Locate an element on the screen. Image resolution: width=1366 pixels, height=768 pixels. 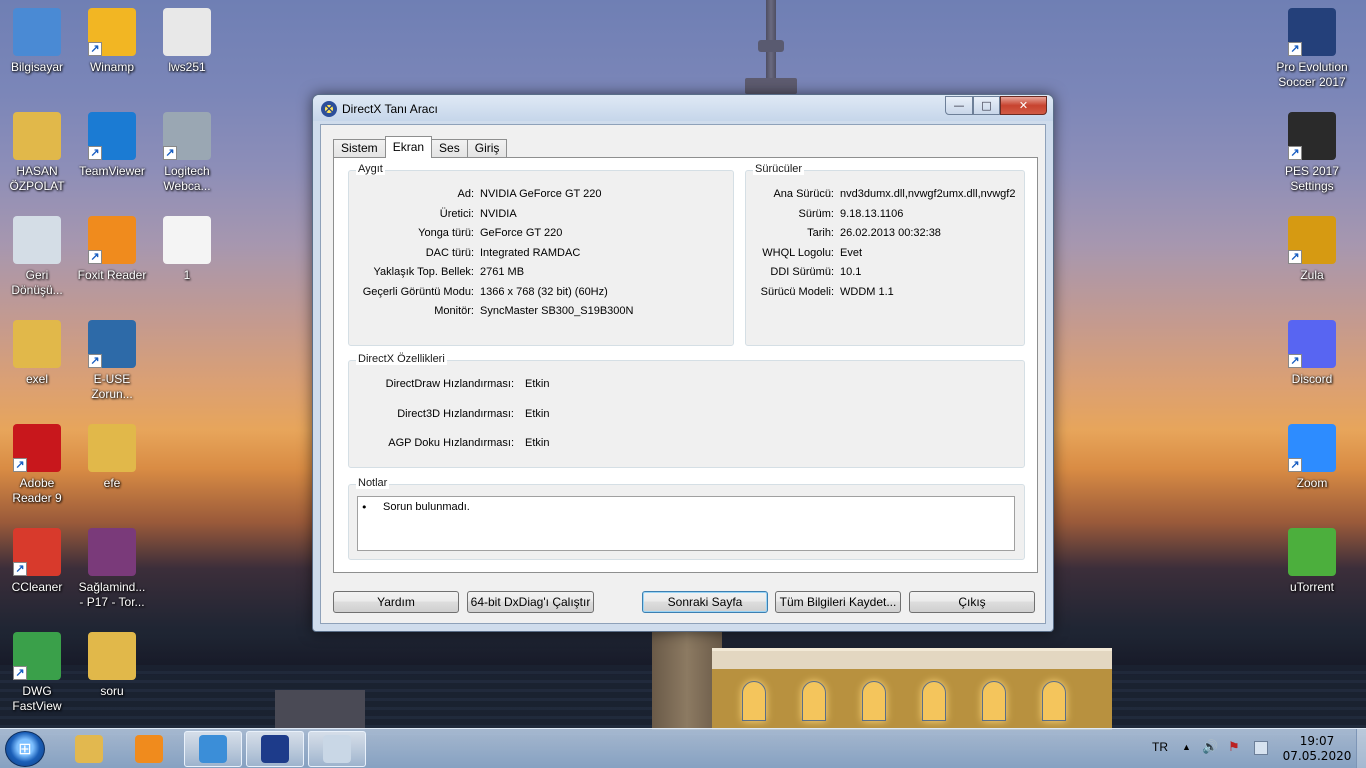
desktop-icon-label: 1 is located at coordinates (187, 275).